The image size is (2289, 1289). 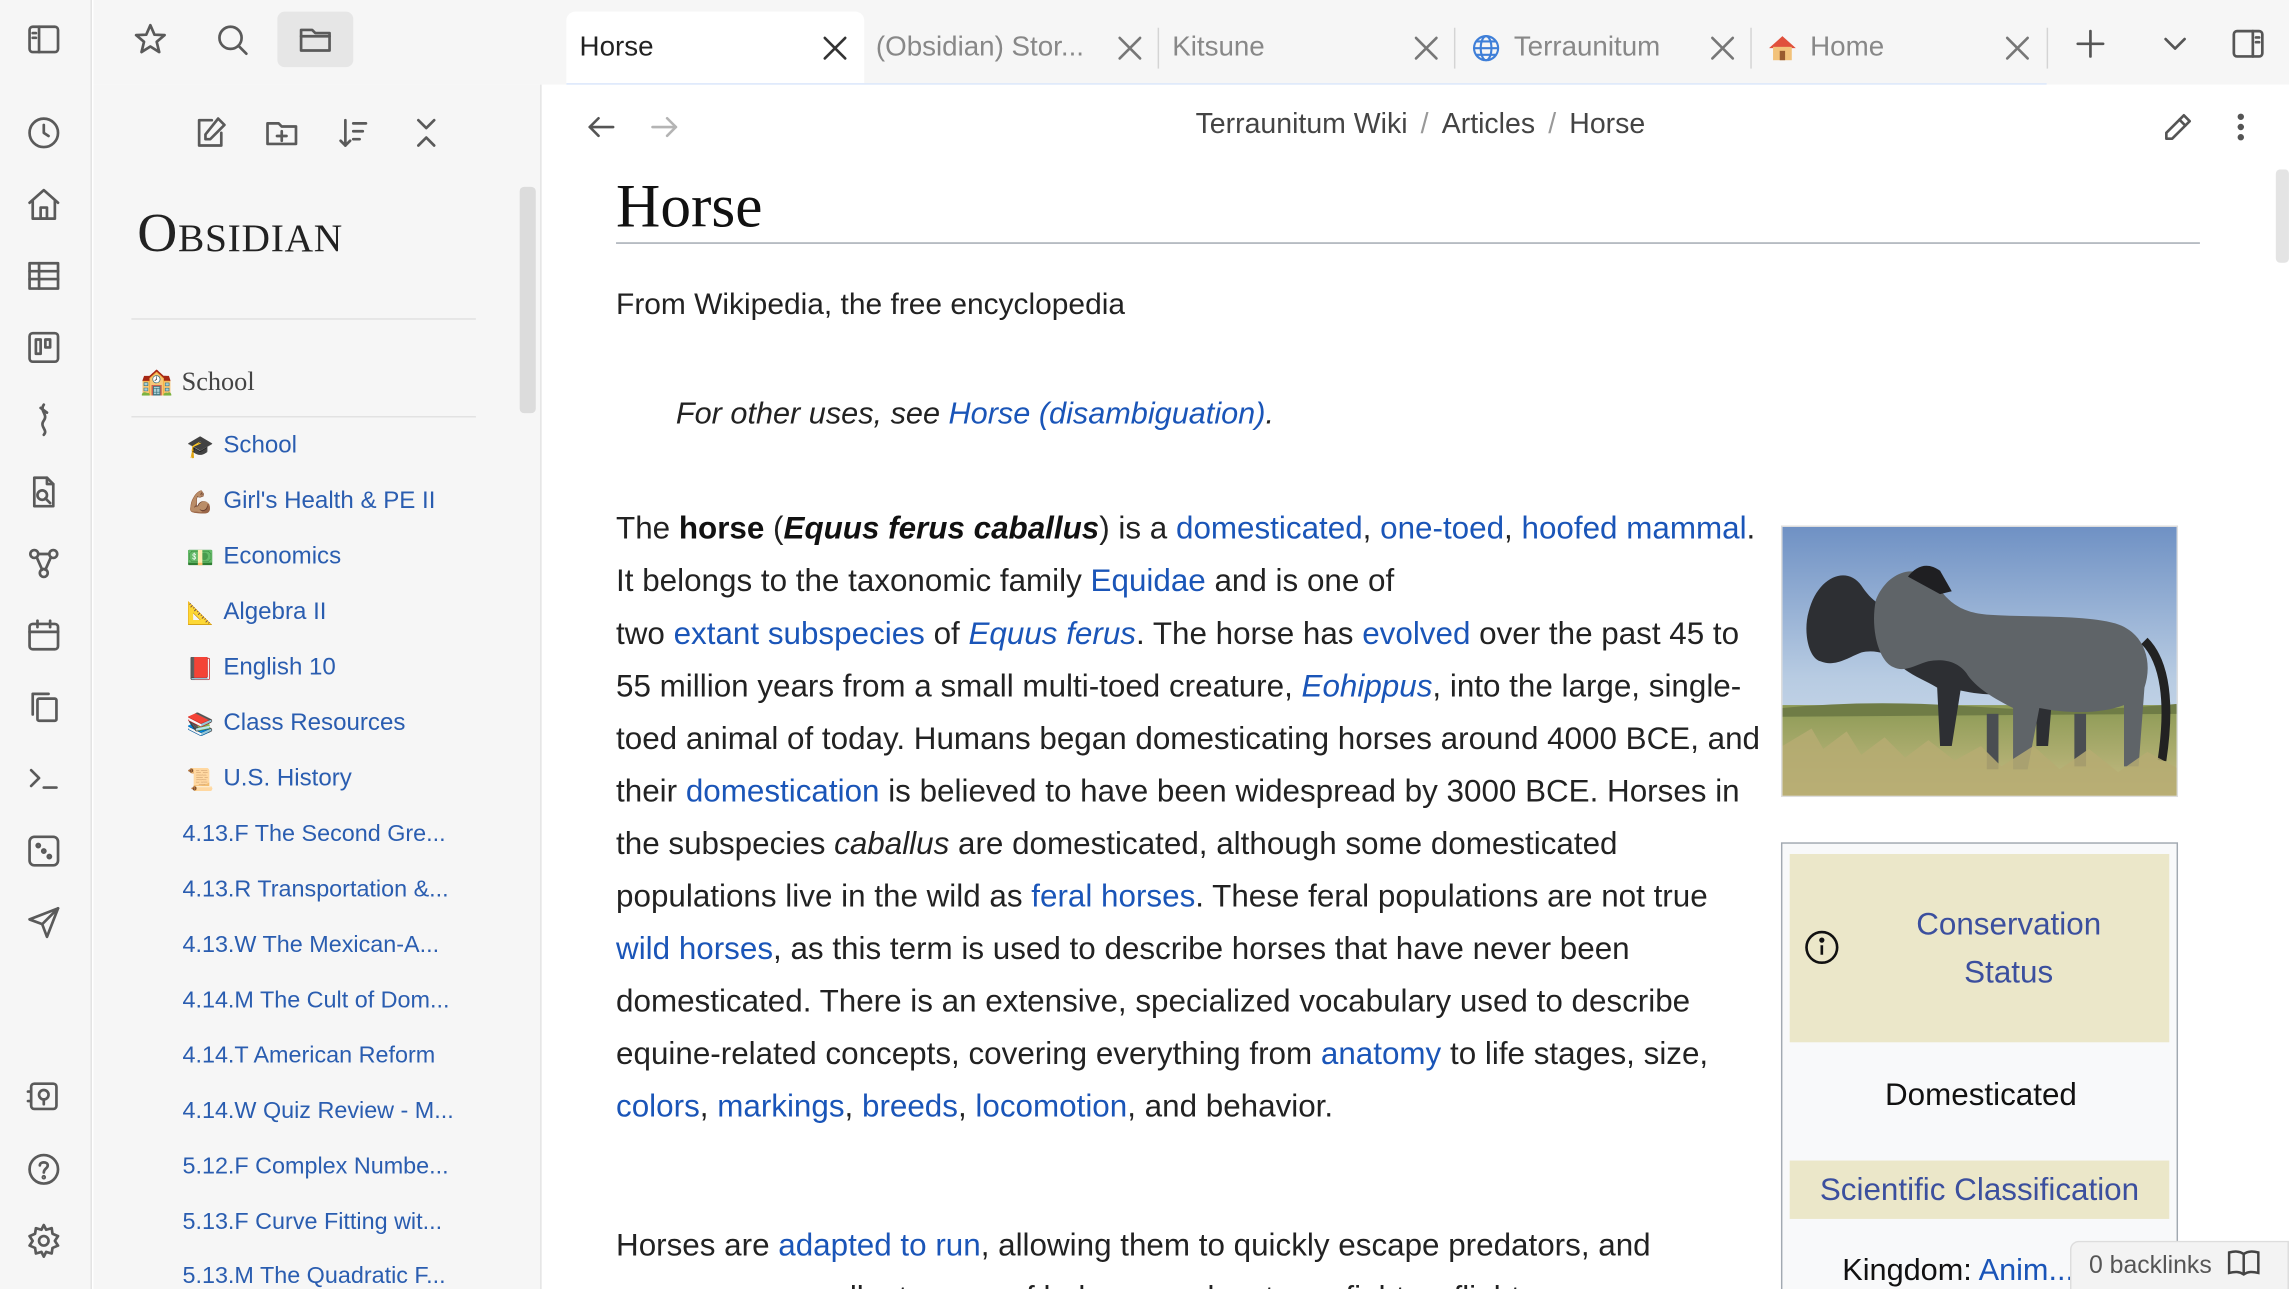 I want to click on edit-pencil-icon, so click(x=2178, y=127).